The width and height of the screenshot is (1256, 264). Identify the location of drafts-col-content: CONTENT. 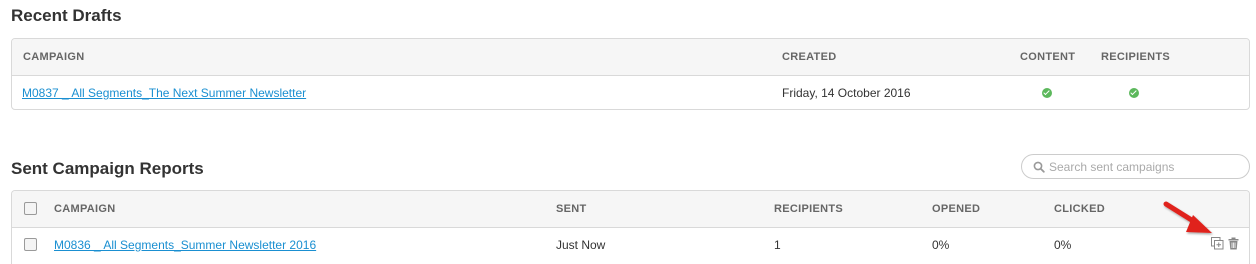
(1047, 57).